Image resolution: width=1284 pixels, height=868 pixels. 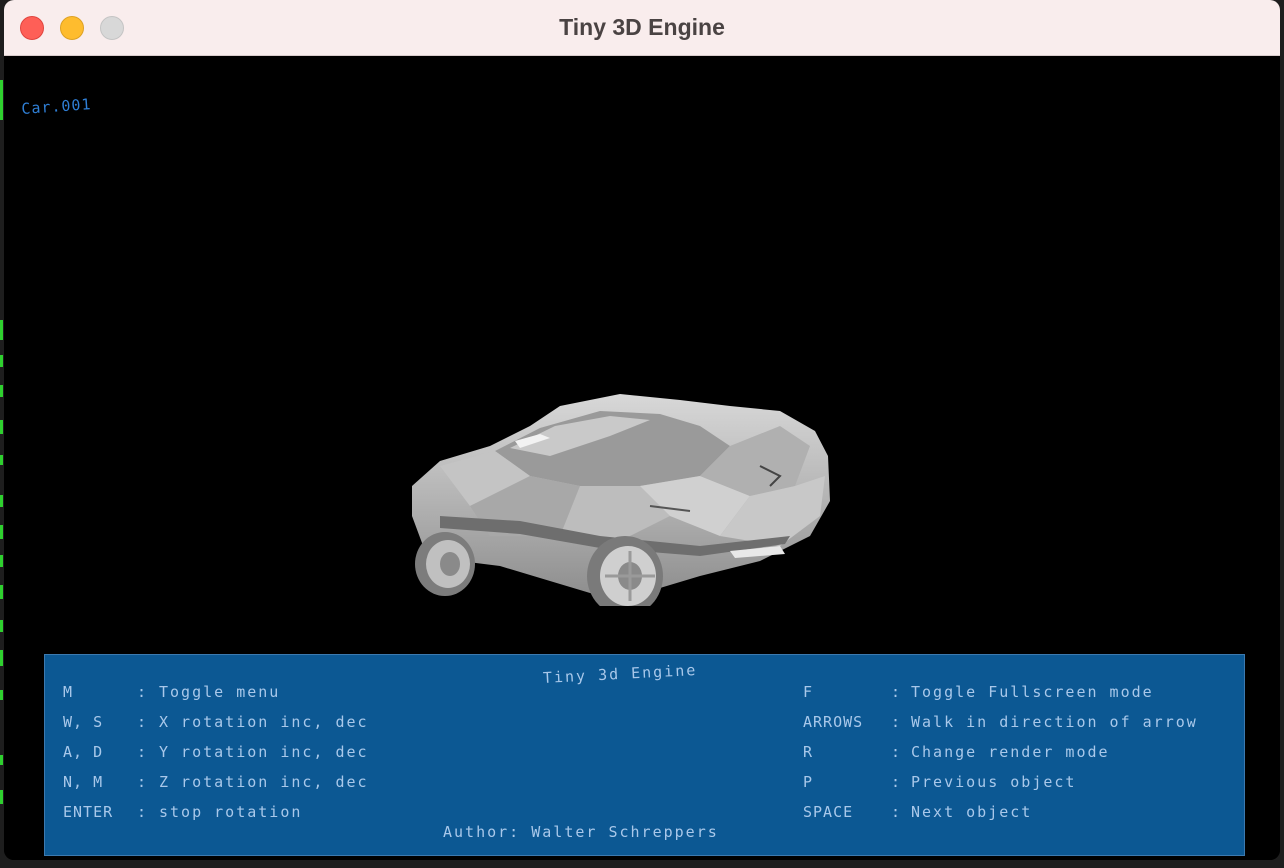 I want to click on menu-desc: Z rotation inc, dec, so click(x=264, y=782).